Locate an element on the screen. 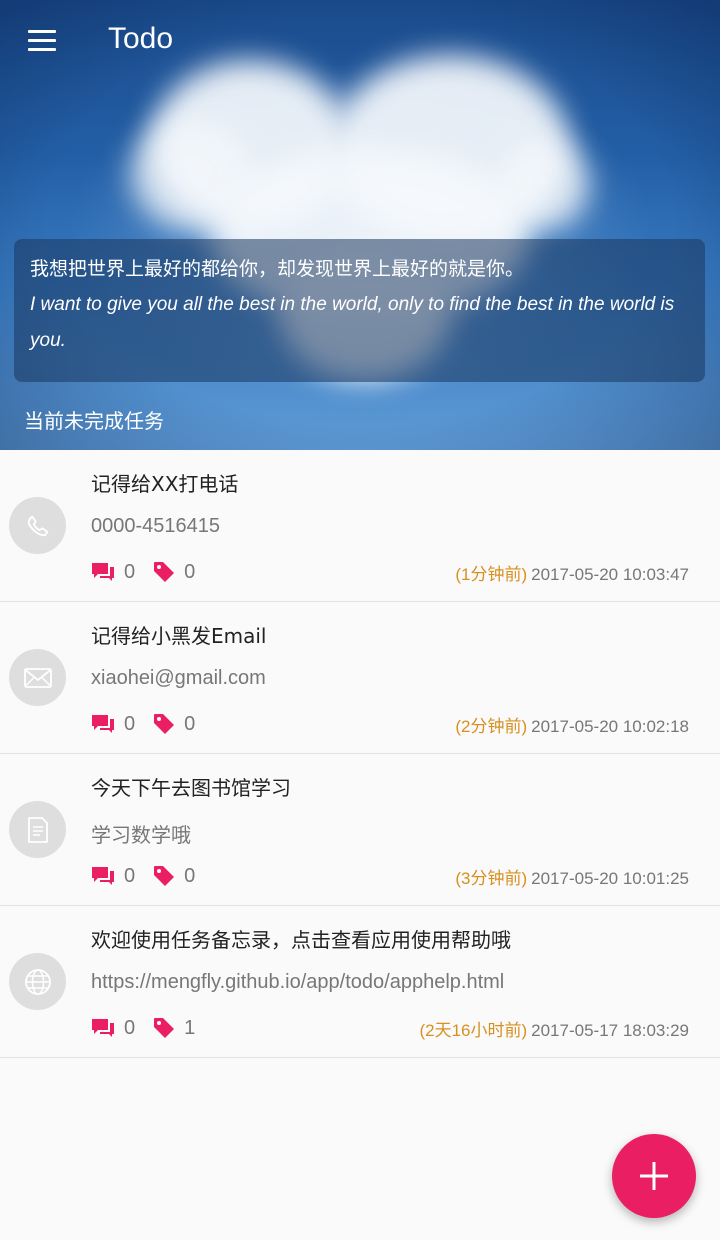  quote-chinese: 我想把世界上最好的都给你，却发现世界上最好的就是你。 is located at coordinates (277, 269).